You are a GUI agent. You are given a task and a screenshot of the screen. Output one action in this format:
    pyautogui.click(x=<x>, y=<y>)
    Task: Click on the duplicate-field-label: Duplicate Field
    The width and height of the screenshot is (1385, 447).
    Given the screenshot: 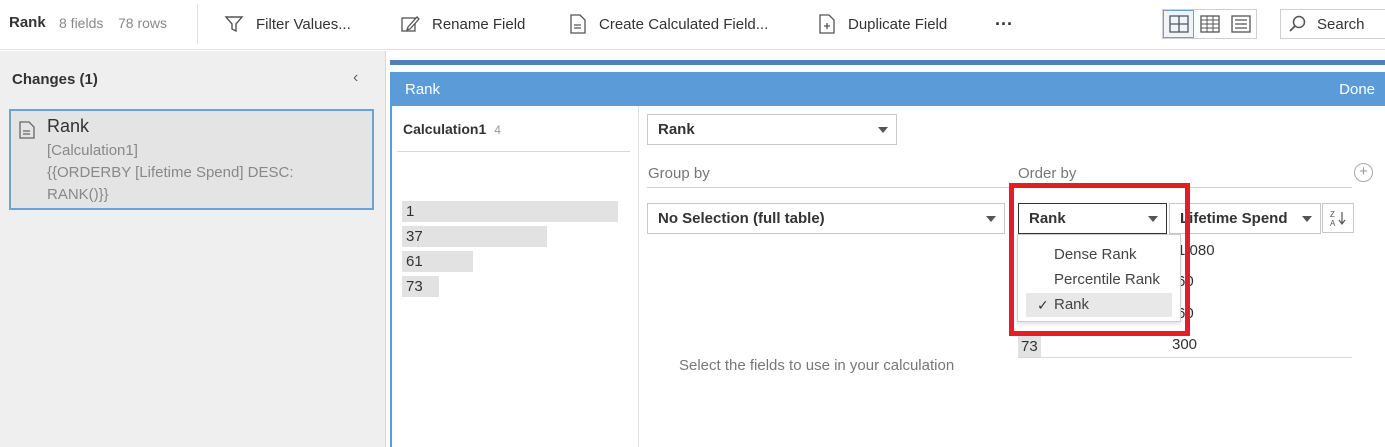 What is the action you would take?
    pyautogui.click(x=898, y=24)
    